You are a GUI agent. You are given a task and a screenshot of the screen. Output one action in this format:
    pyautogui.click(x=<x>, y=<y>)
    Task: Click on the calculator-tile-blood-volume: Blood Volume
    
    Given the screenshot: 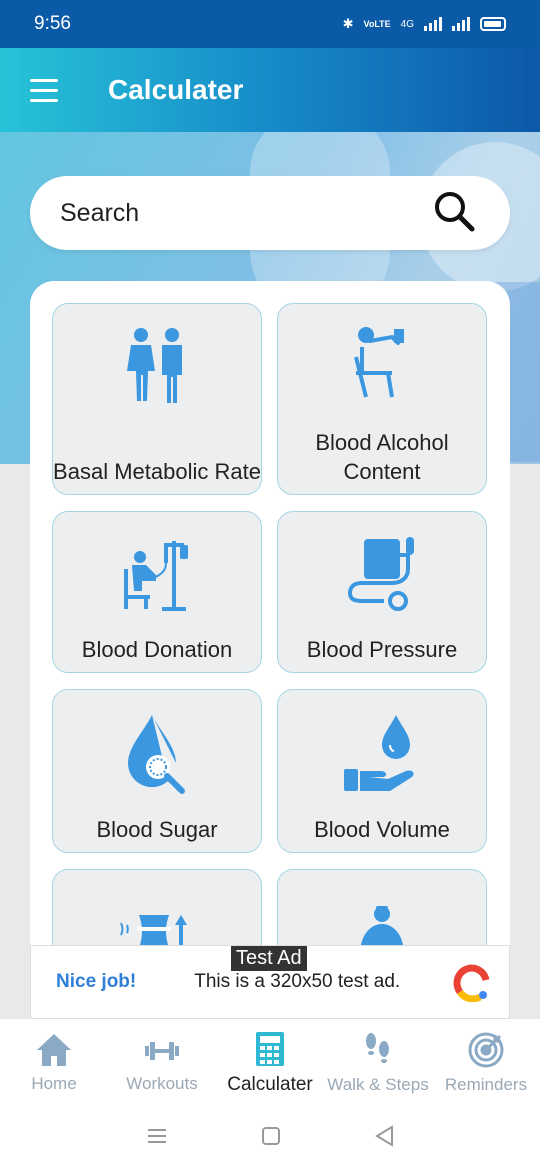 What is the action you would take?
    pyautogui.click(x=382, y=771)
    